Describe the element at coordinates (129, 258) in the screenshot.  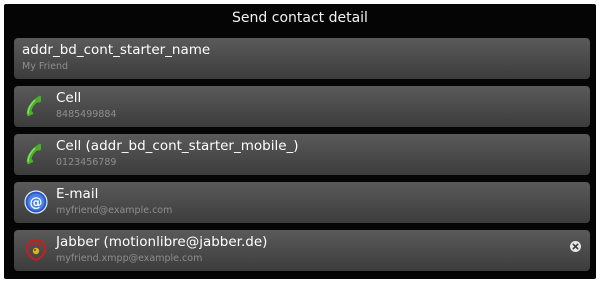
I see `list-item-secondary: myfriend.xmpp@example.com` at that location.